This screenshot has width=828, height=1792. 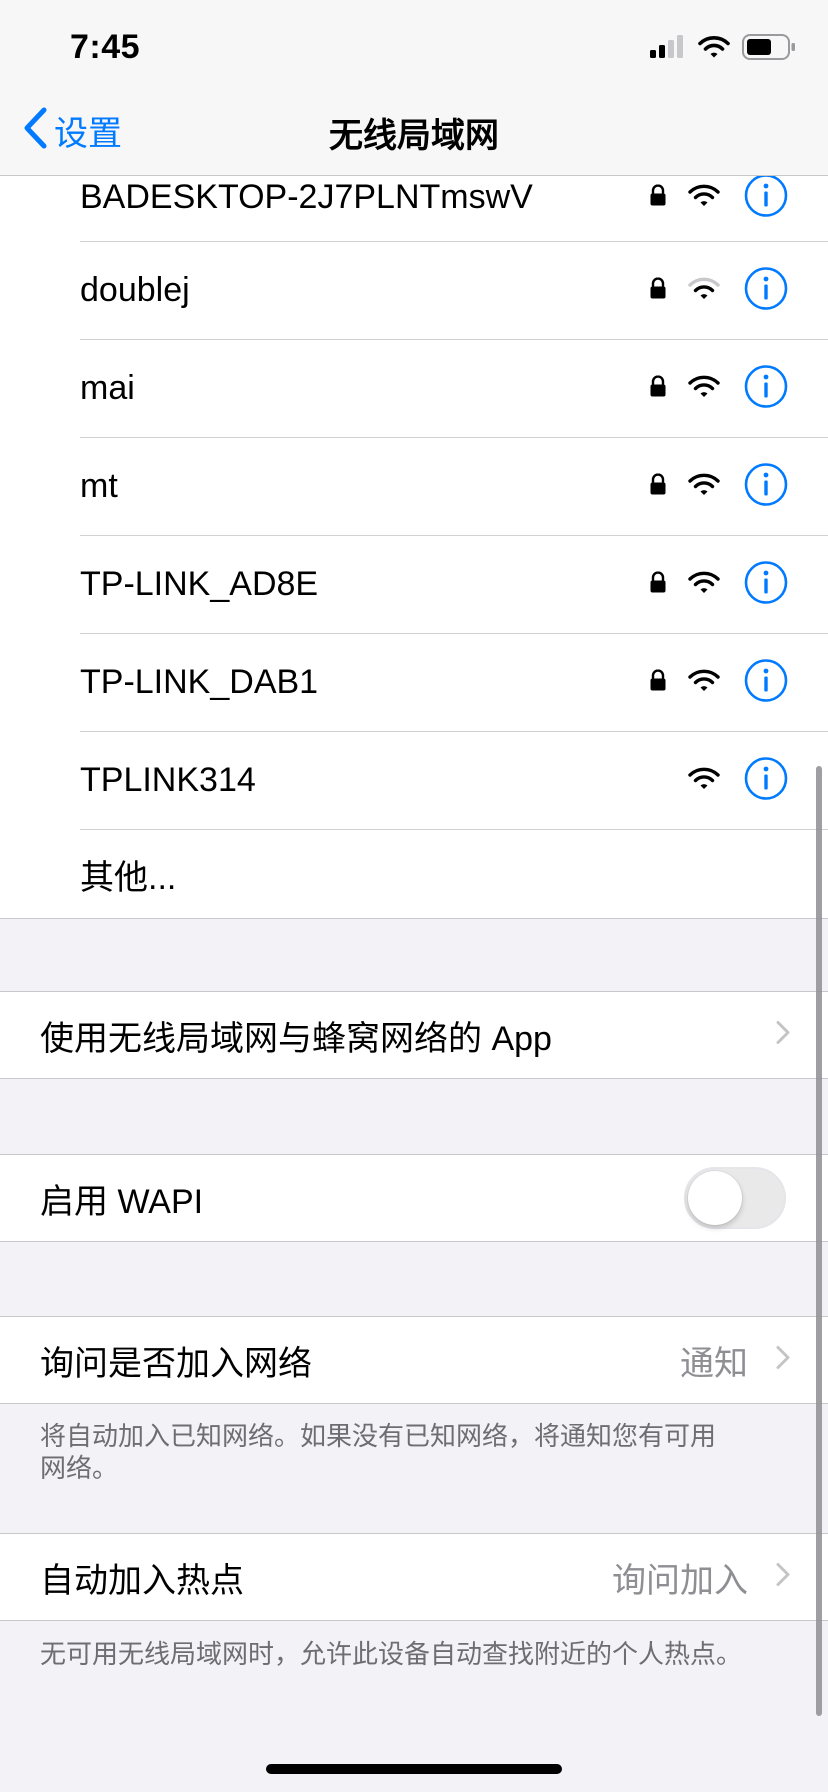 What do you see at coordinates (769, 49) in the screenshot?
I see `battery-icon` at bounding box center [769, 49].